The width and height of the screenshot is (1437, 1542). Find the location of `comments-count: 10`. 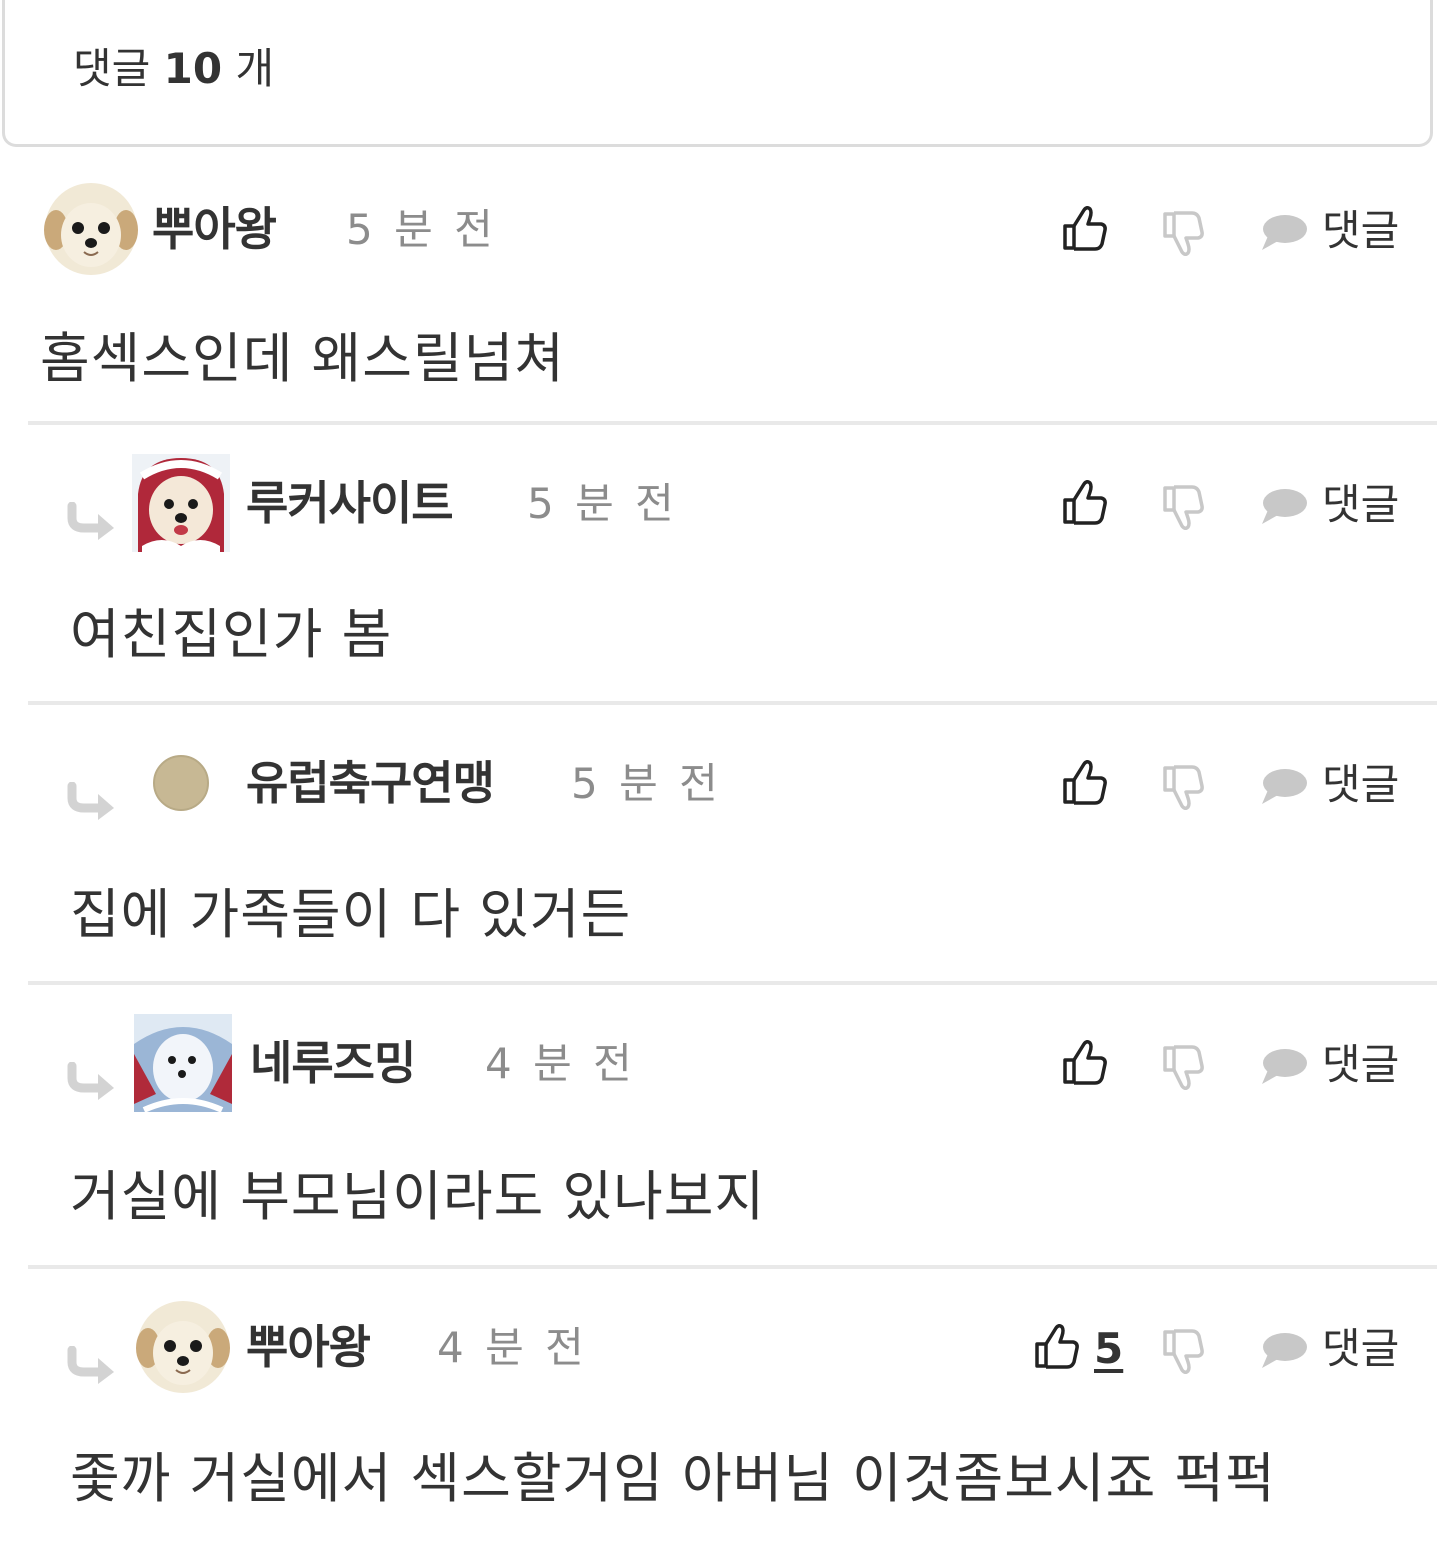

comments-count: 10 is located at coordinates (193, 68).